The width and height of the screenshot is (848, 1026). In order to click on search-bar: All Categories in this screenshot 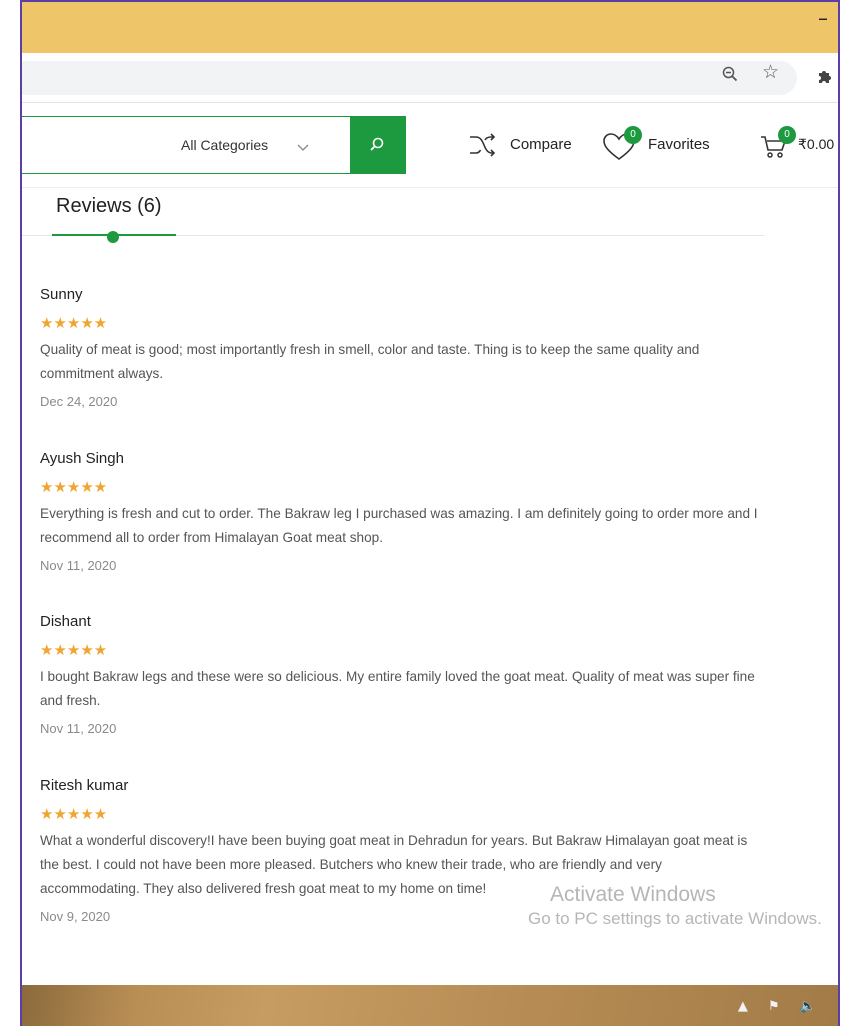, I will do `click(214, 145)`.